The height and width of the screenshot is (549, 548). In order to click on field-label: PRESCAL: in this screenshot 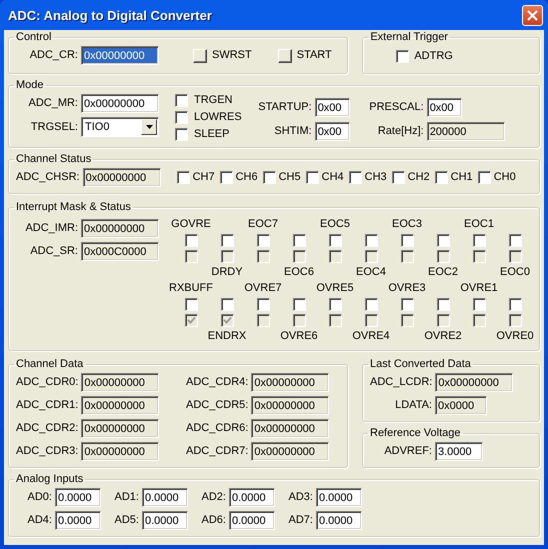, I will do `click(396, 107)`.